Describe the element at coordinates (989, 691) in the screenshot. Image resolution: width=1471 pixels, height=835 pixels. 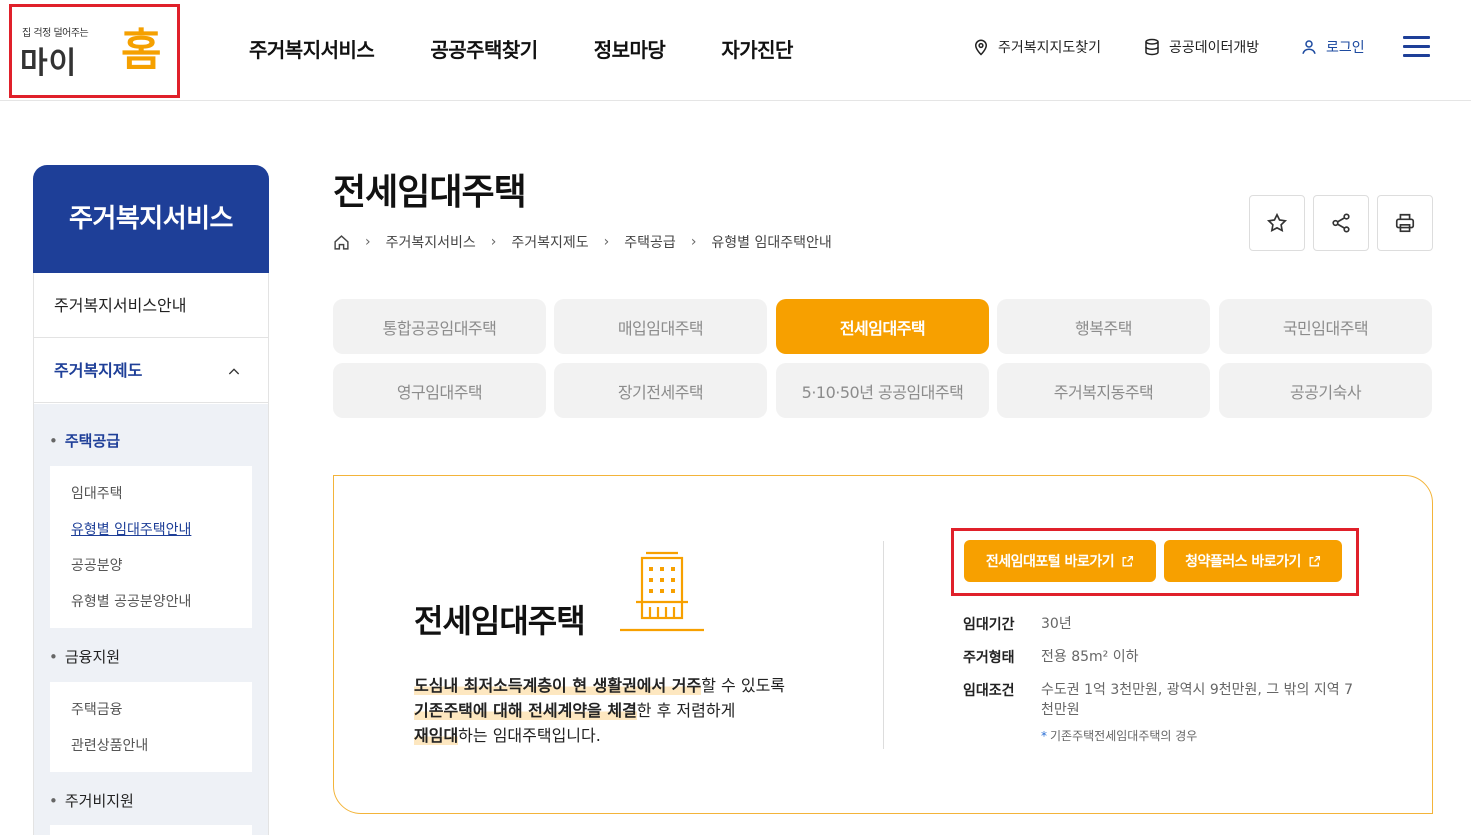
I see `info-key: 임대조건` at that location.